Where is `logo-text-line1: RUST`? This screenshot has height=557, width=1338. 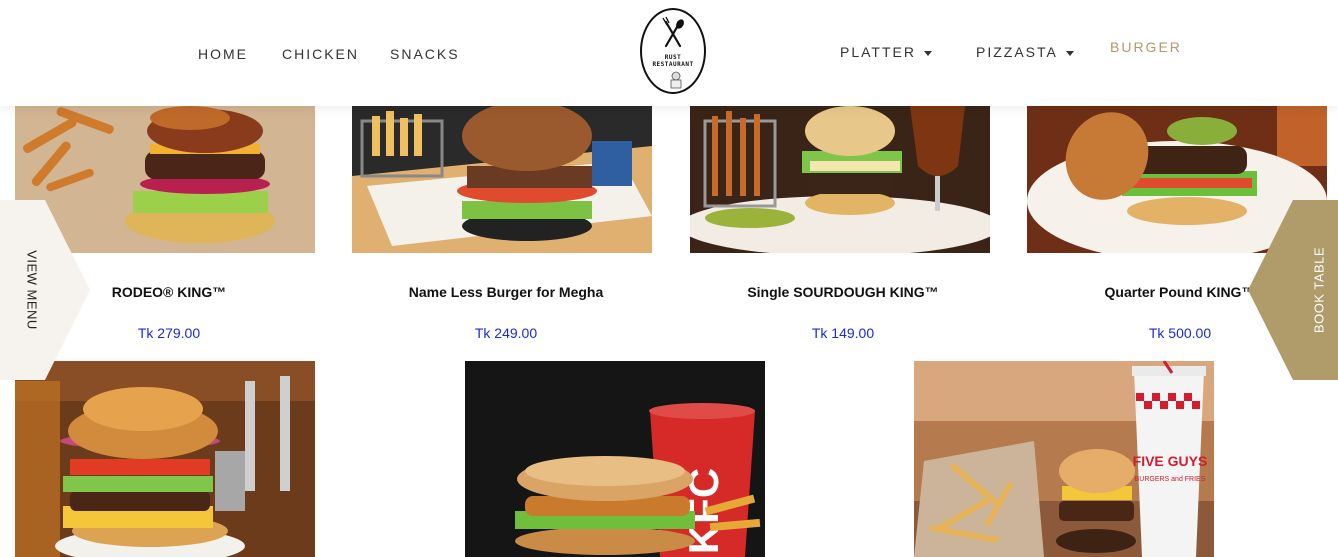 logo-text-line1: RUST is located at coordinates (673, 57).